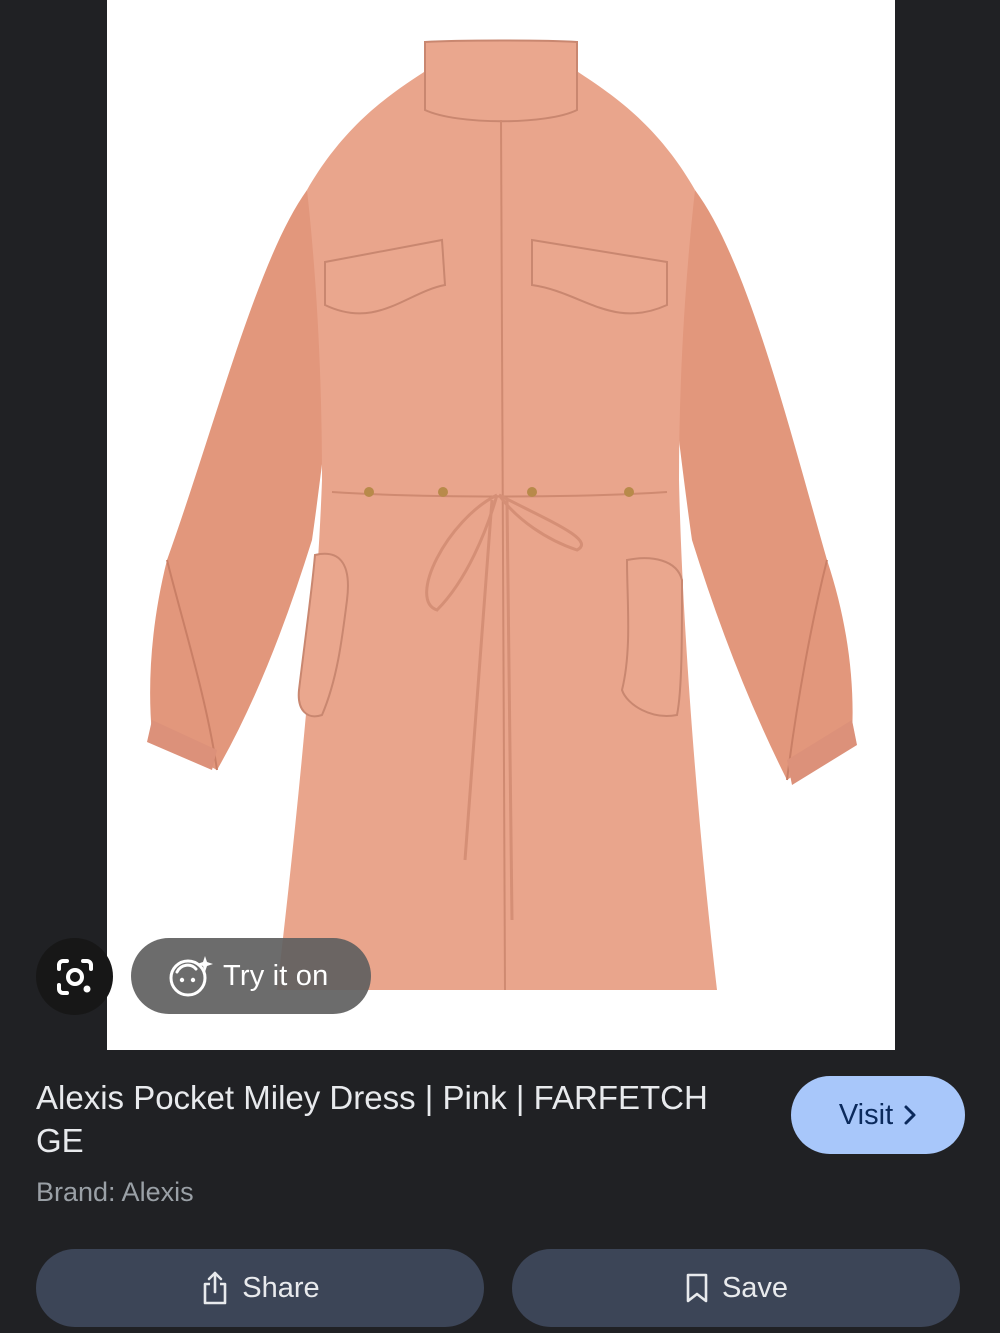  I want to click on visit-button: Visit, so click(878, 1115).